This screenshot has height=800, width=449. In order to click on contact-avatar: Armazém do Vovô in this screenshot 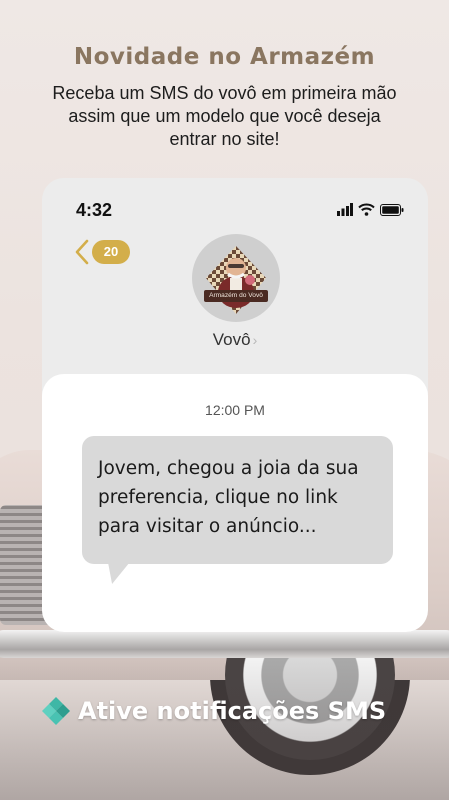, I will do `click(236, 278)`.